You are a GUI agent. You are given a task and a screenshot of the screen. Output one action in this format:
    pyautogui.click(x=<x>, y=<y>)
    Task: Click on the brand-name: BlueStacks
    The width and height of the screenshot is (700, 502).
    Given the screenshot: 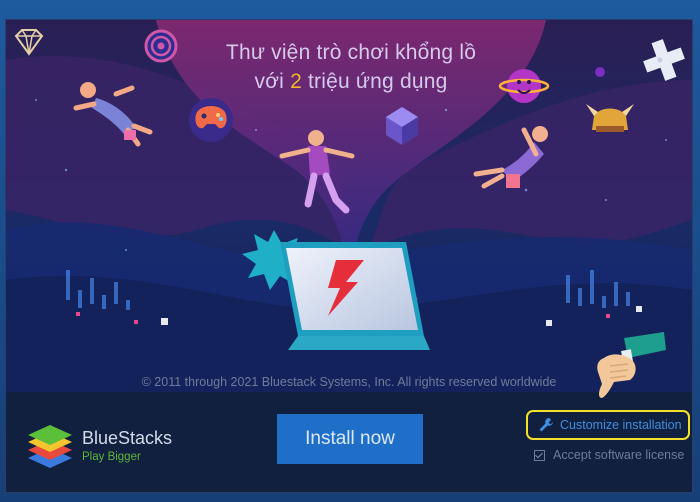 What is the action you would take?
    pyautogui.click(x=127, y=438)
    